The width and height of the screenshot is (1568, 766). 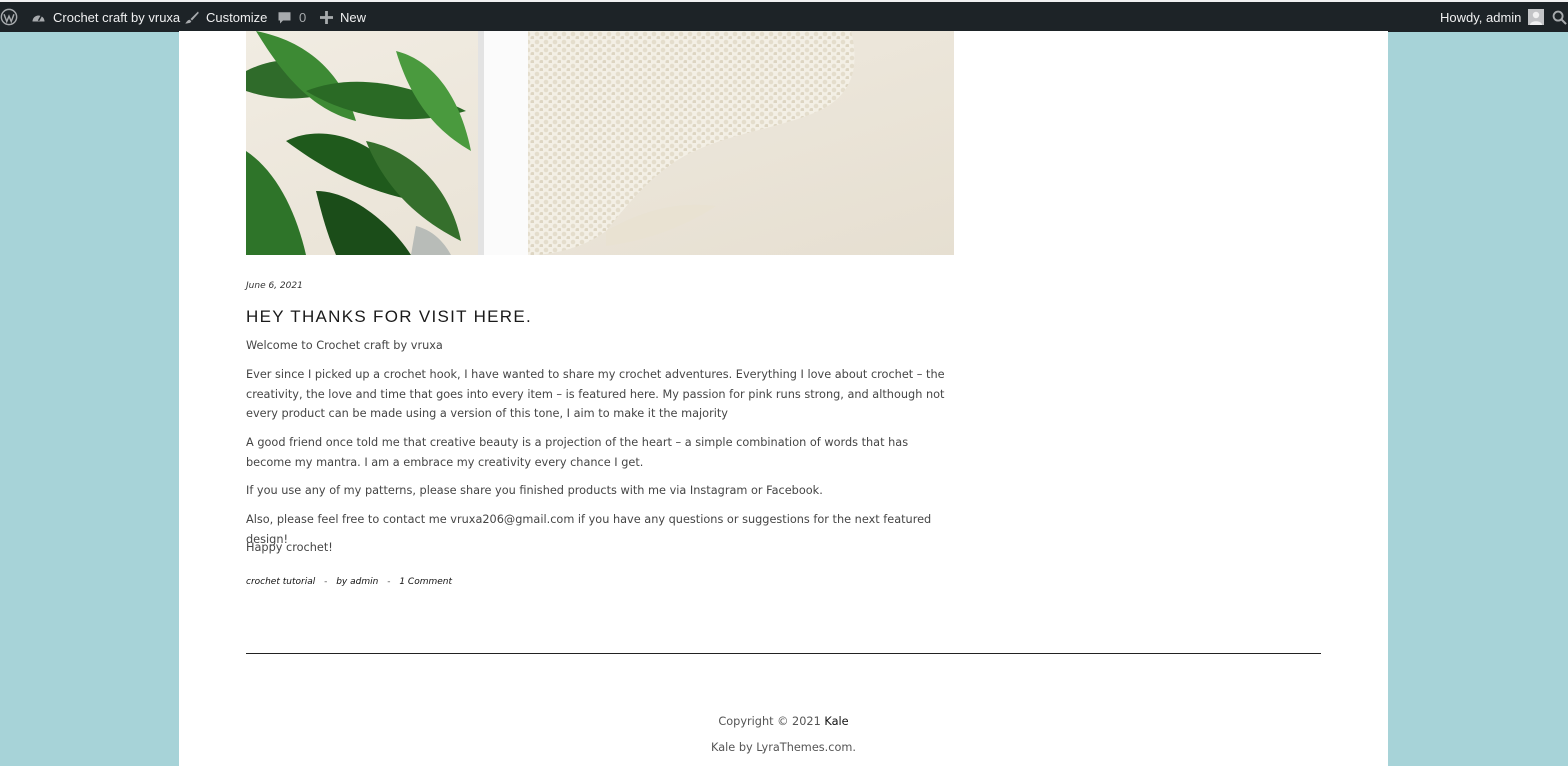 I want to click on avatar-icon, so click(x=1536, y=17).